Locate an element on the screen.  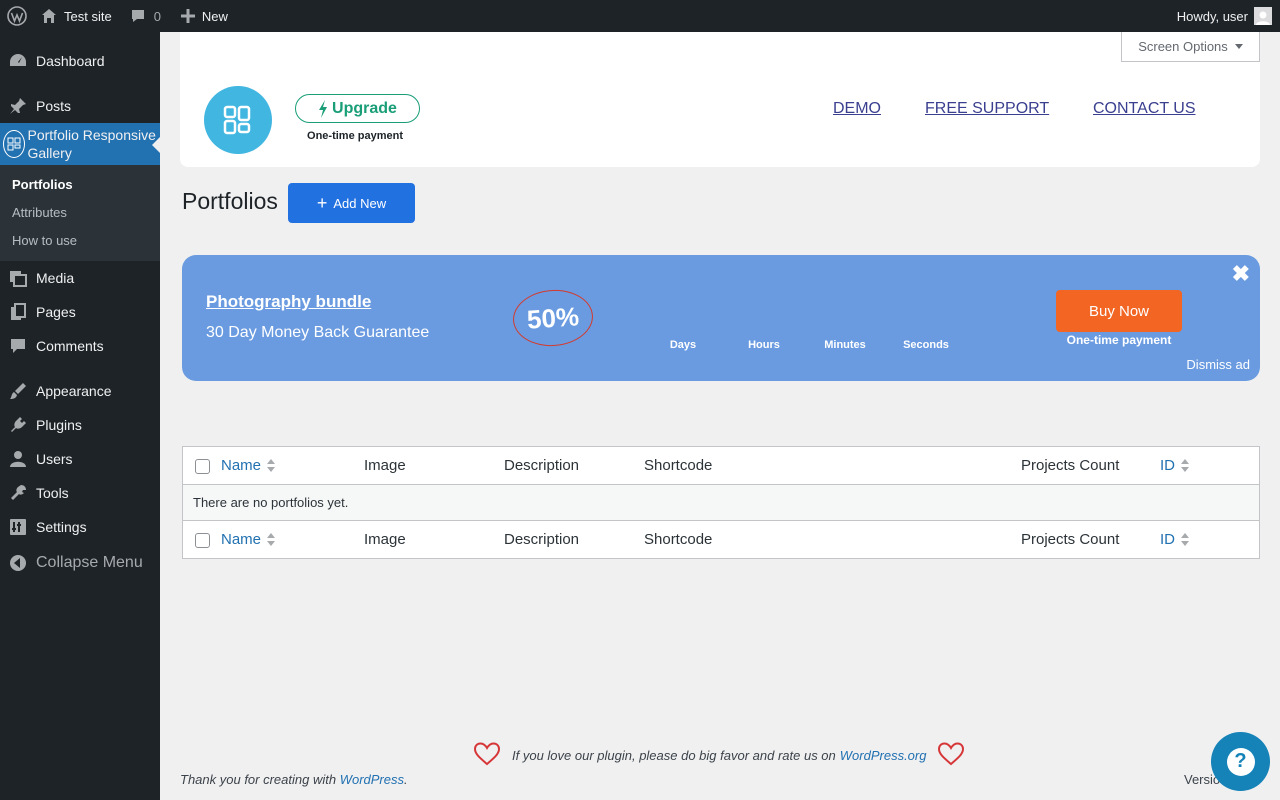
table-row: There are no portfolios yet. is located at coordinates (721, 503).